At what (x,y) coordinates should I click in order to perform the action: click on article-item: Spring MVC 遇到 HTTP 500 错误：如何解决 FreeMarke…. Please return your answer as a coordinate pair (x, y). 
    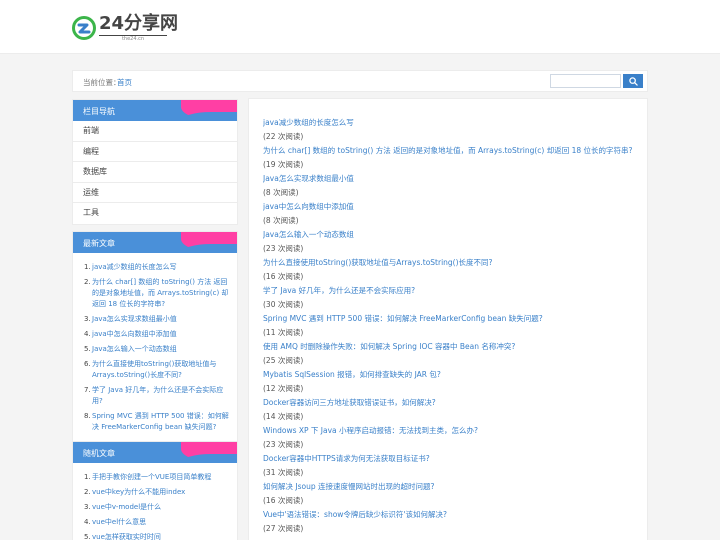
    Looking at the image, I should click on (451, 327).